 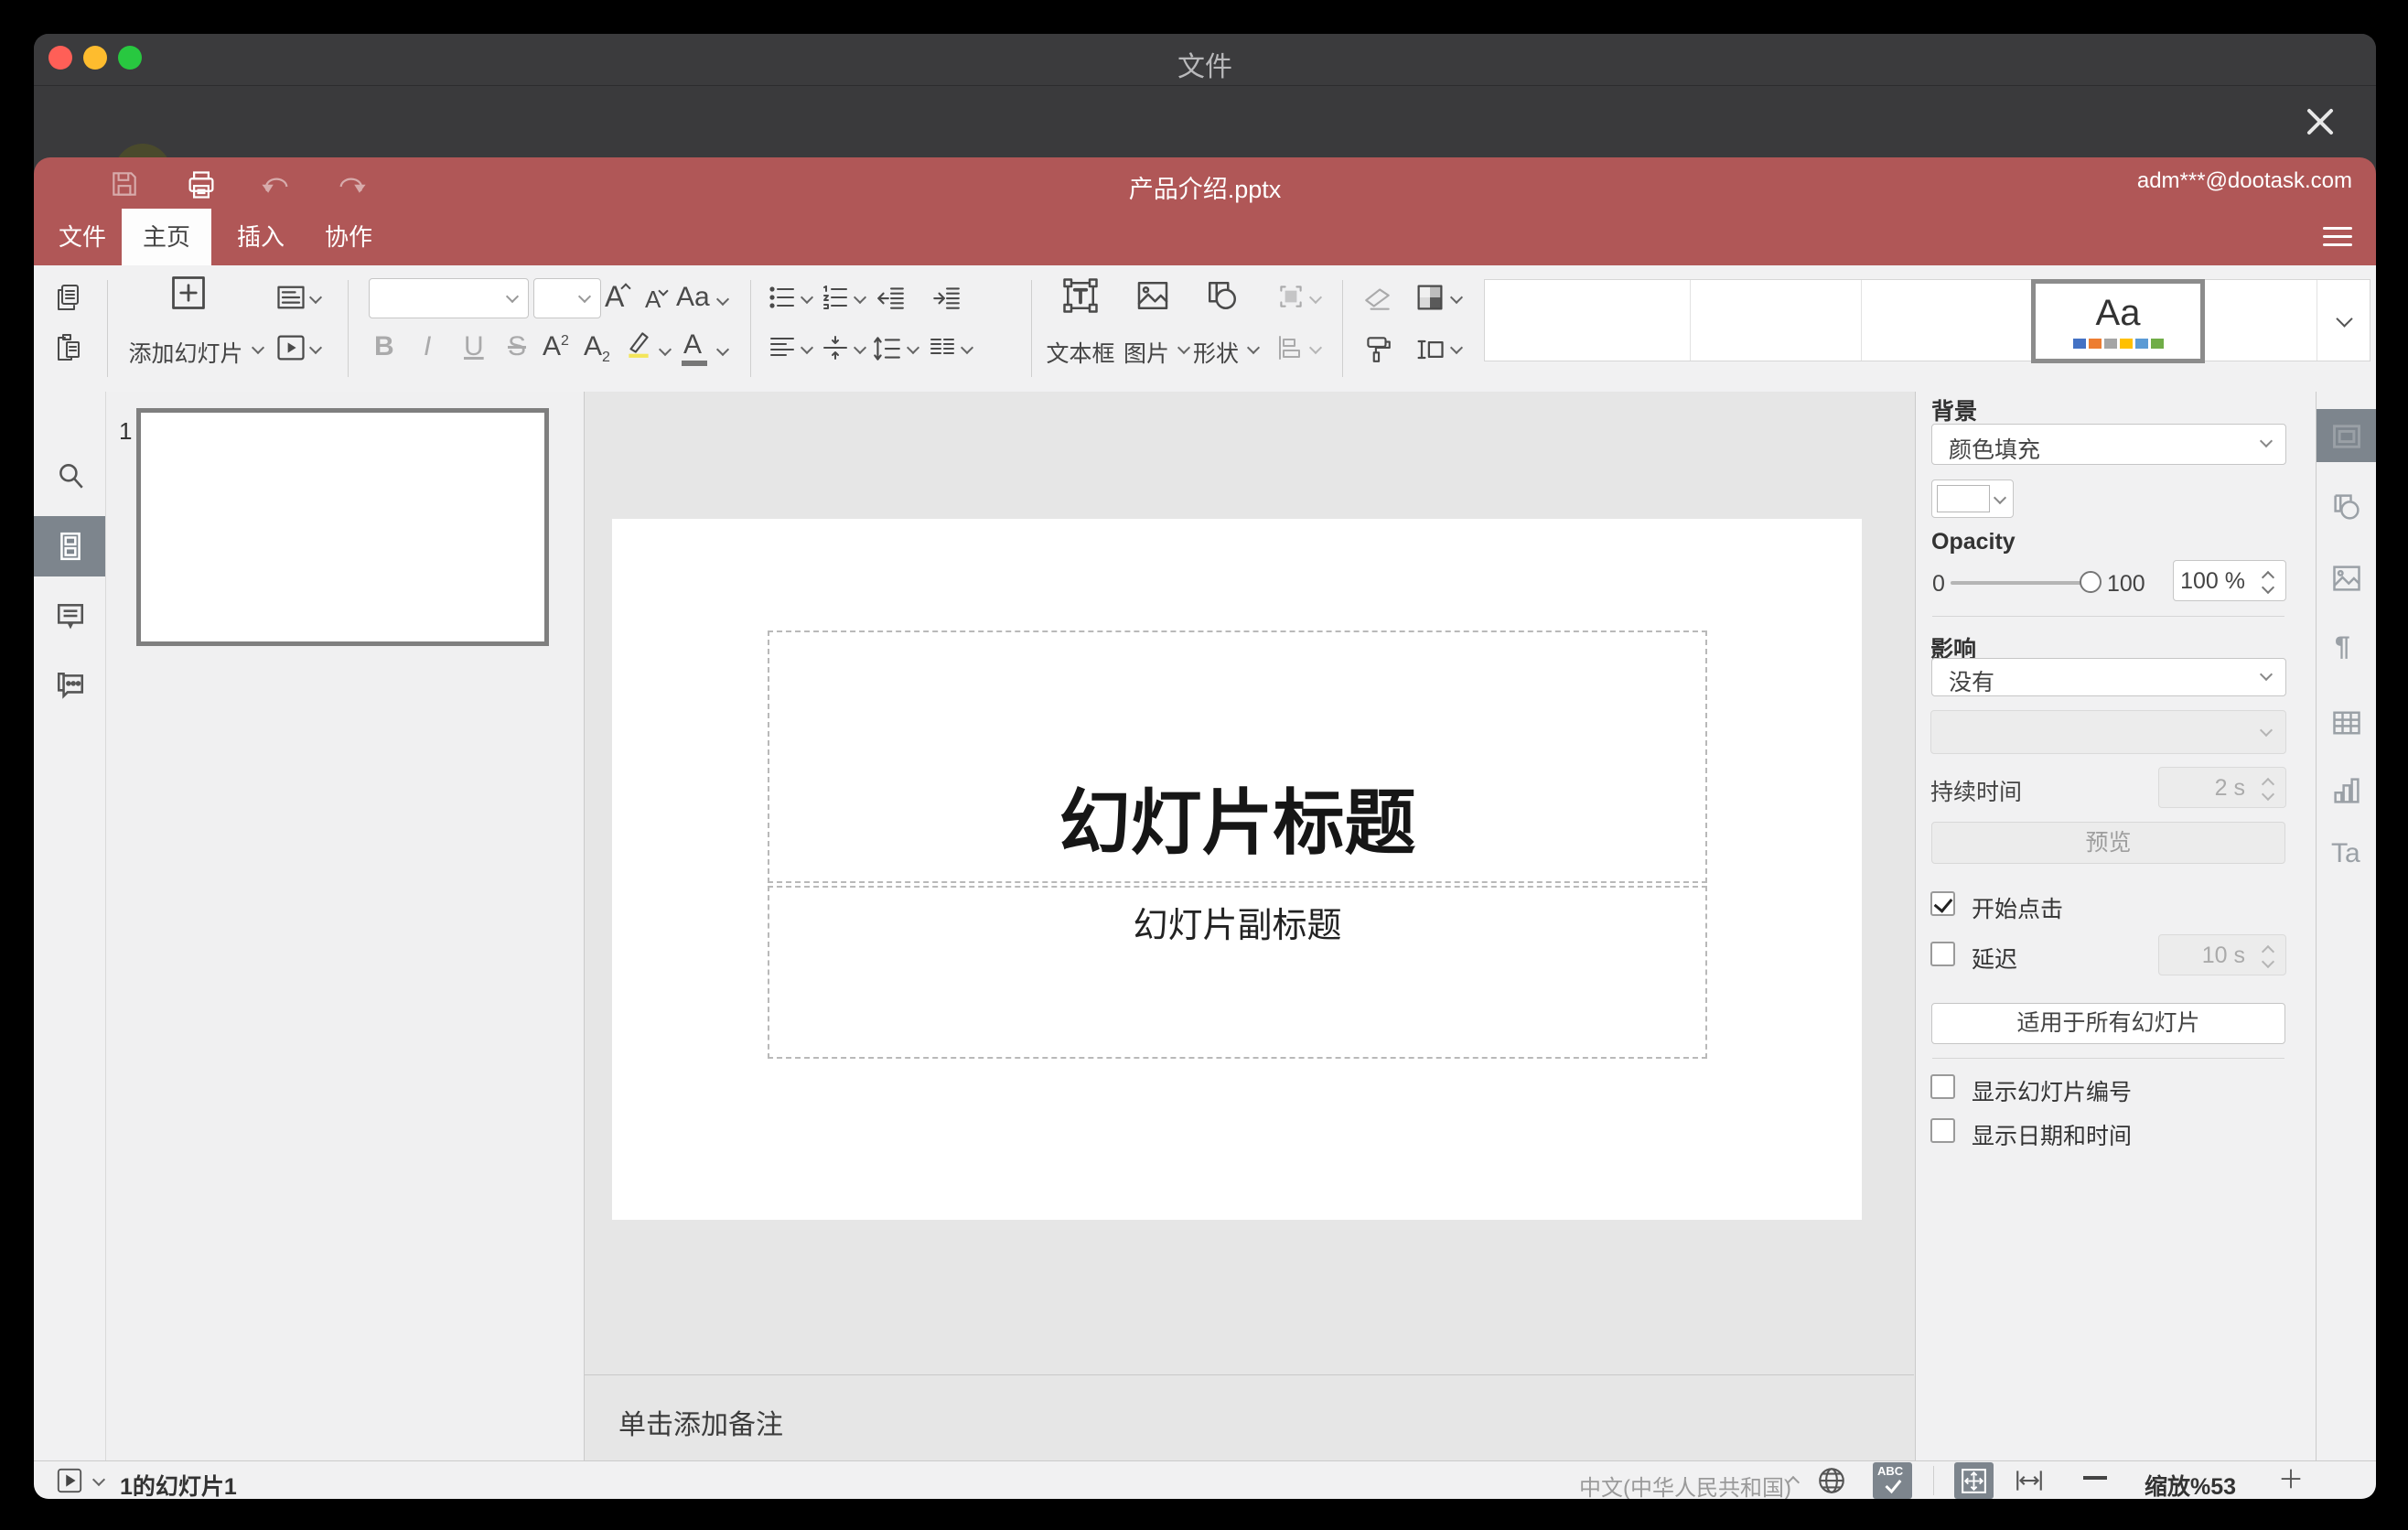 What do you see at coordinates (1430, 352) in the screenshot?
I see `slide-size-icon` at bounding box center [1430, 352].